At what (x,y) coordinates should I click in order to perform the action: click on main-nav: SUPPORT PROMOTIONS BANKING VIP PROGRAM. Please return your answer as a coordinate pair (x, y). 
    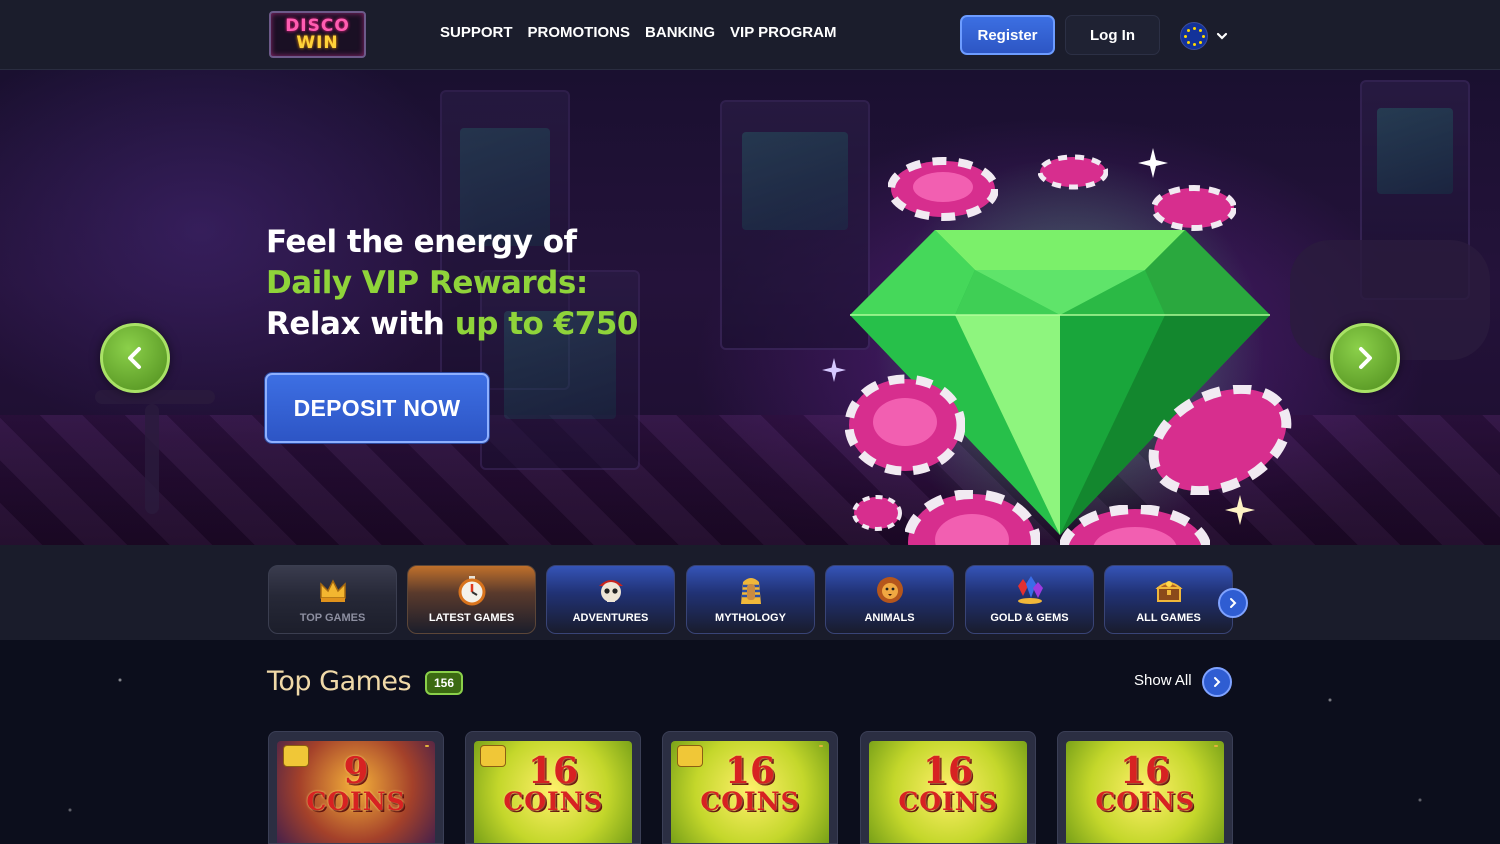
    Looking at the image, I should click on (638, 32).